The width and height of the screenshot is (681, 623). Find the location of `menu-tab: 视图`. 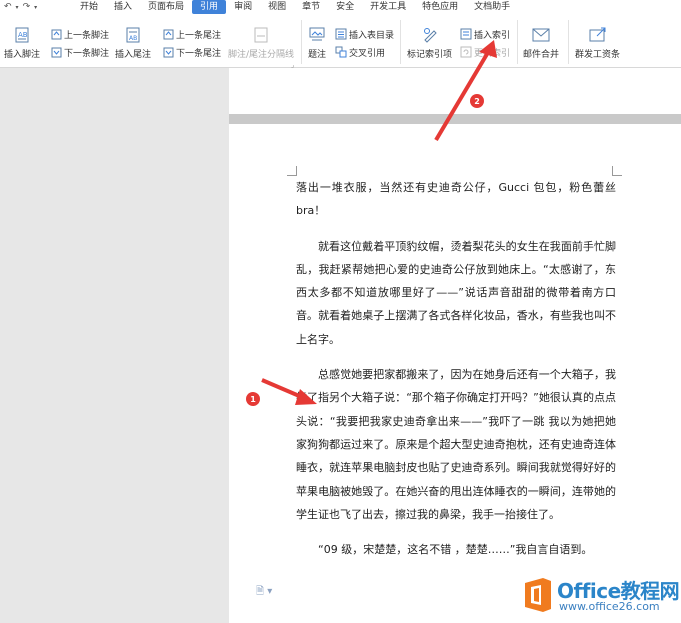

menu-tab: 视图 is located at coordinates (277, 7).